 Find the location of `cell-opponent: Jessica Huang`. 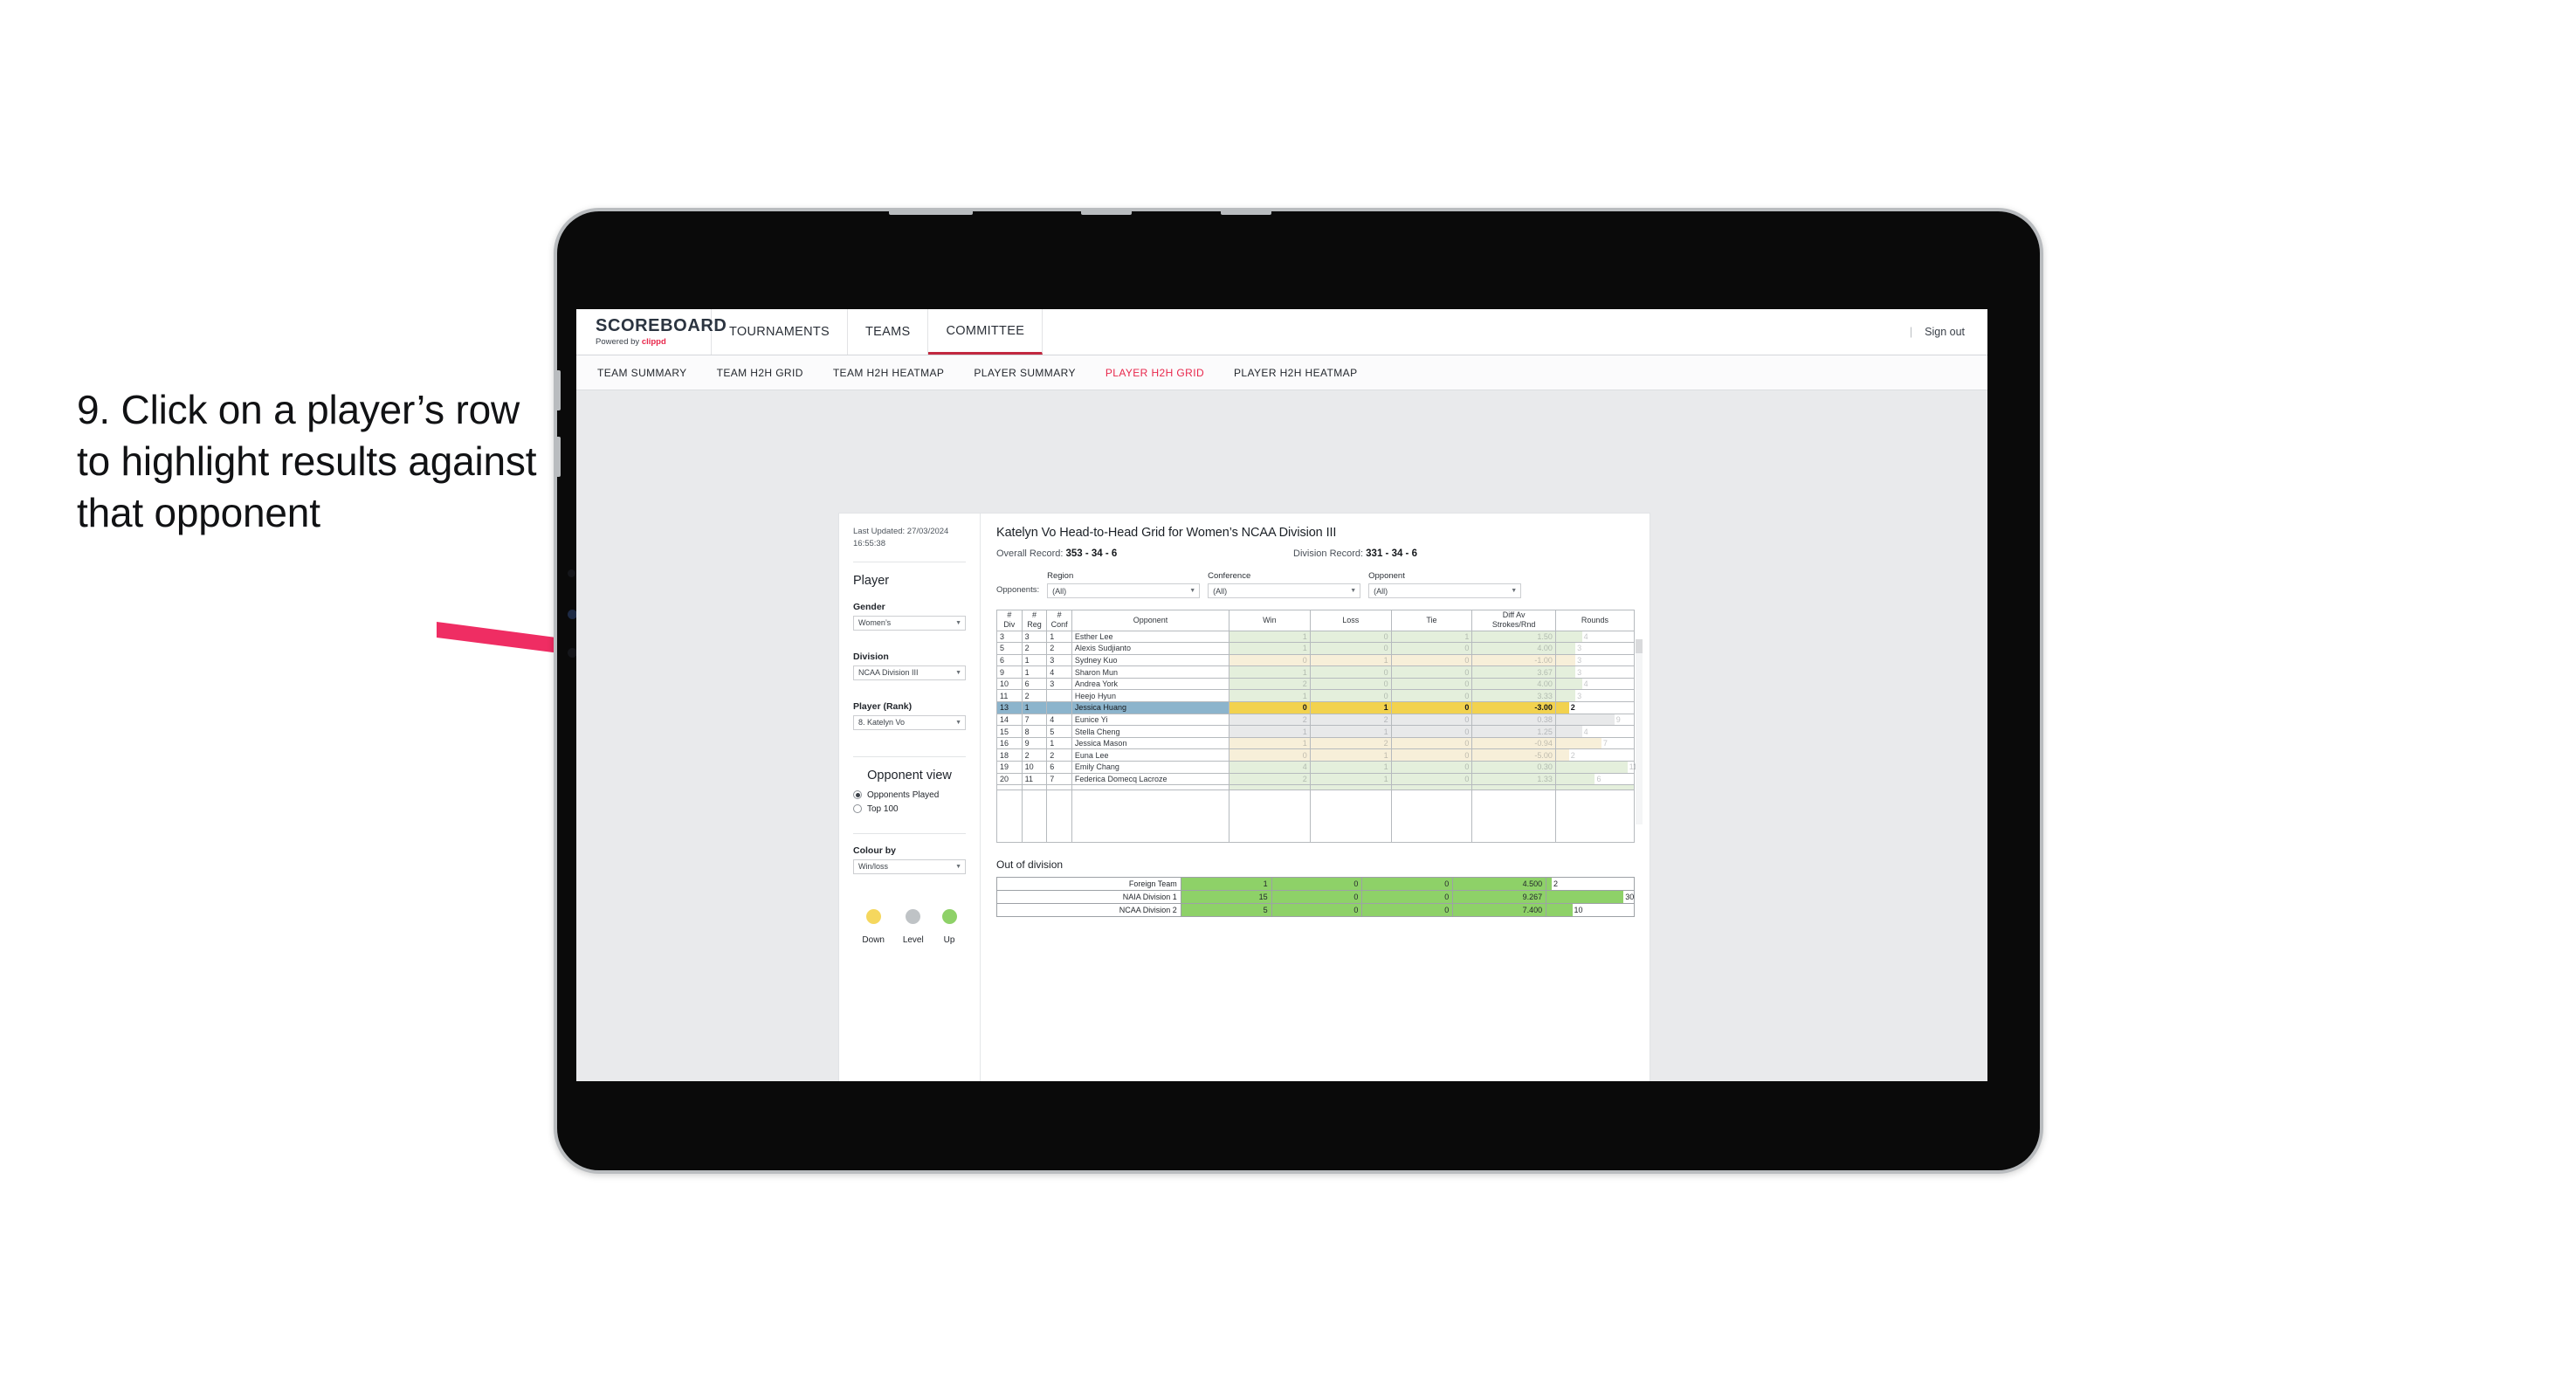

cell-opponent: Jessica Huang is located at coordinates (1150, 707).